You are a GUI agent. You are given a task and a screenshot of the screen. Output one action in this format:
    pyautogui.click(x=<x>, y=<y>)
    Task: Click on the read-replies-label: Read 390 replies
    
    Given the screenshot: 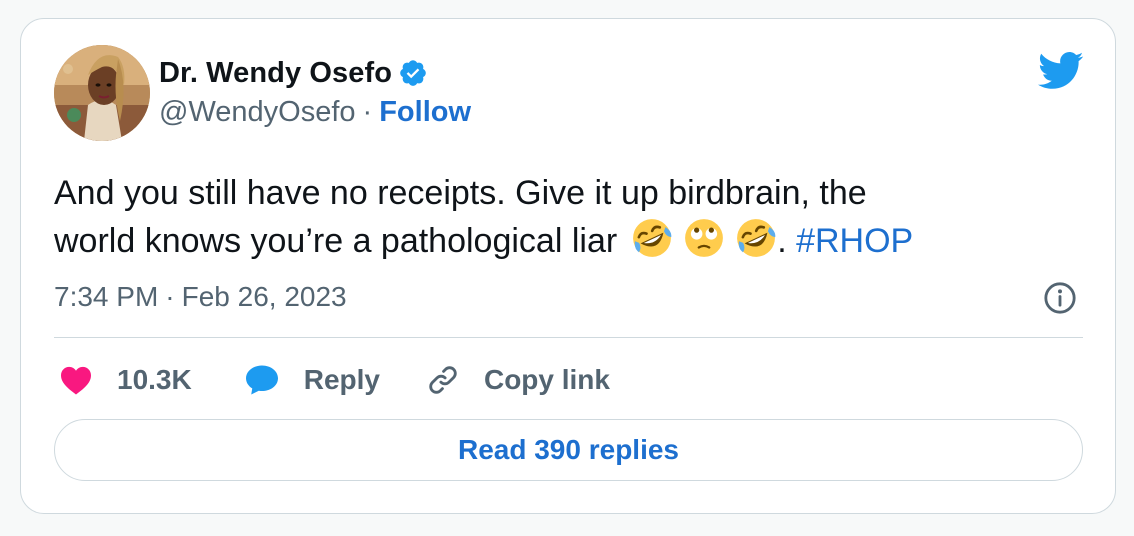 What is the action you would take?
    pyautogui.click(x=568, y=449)
    